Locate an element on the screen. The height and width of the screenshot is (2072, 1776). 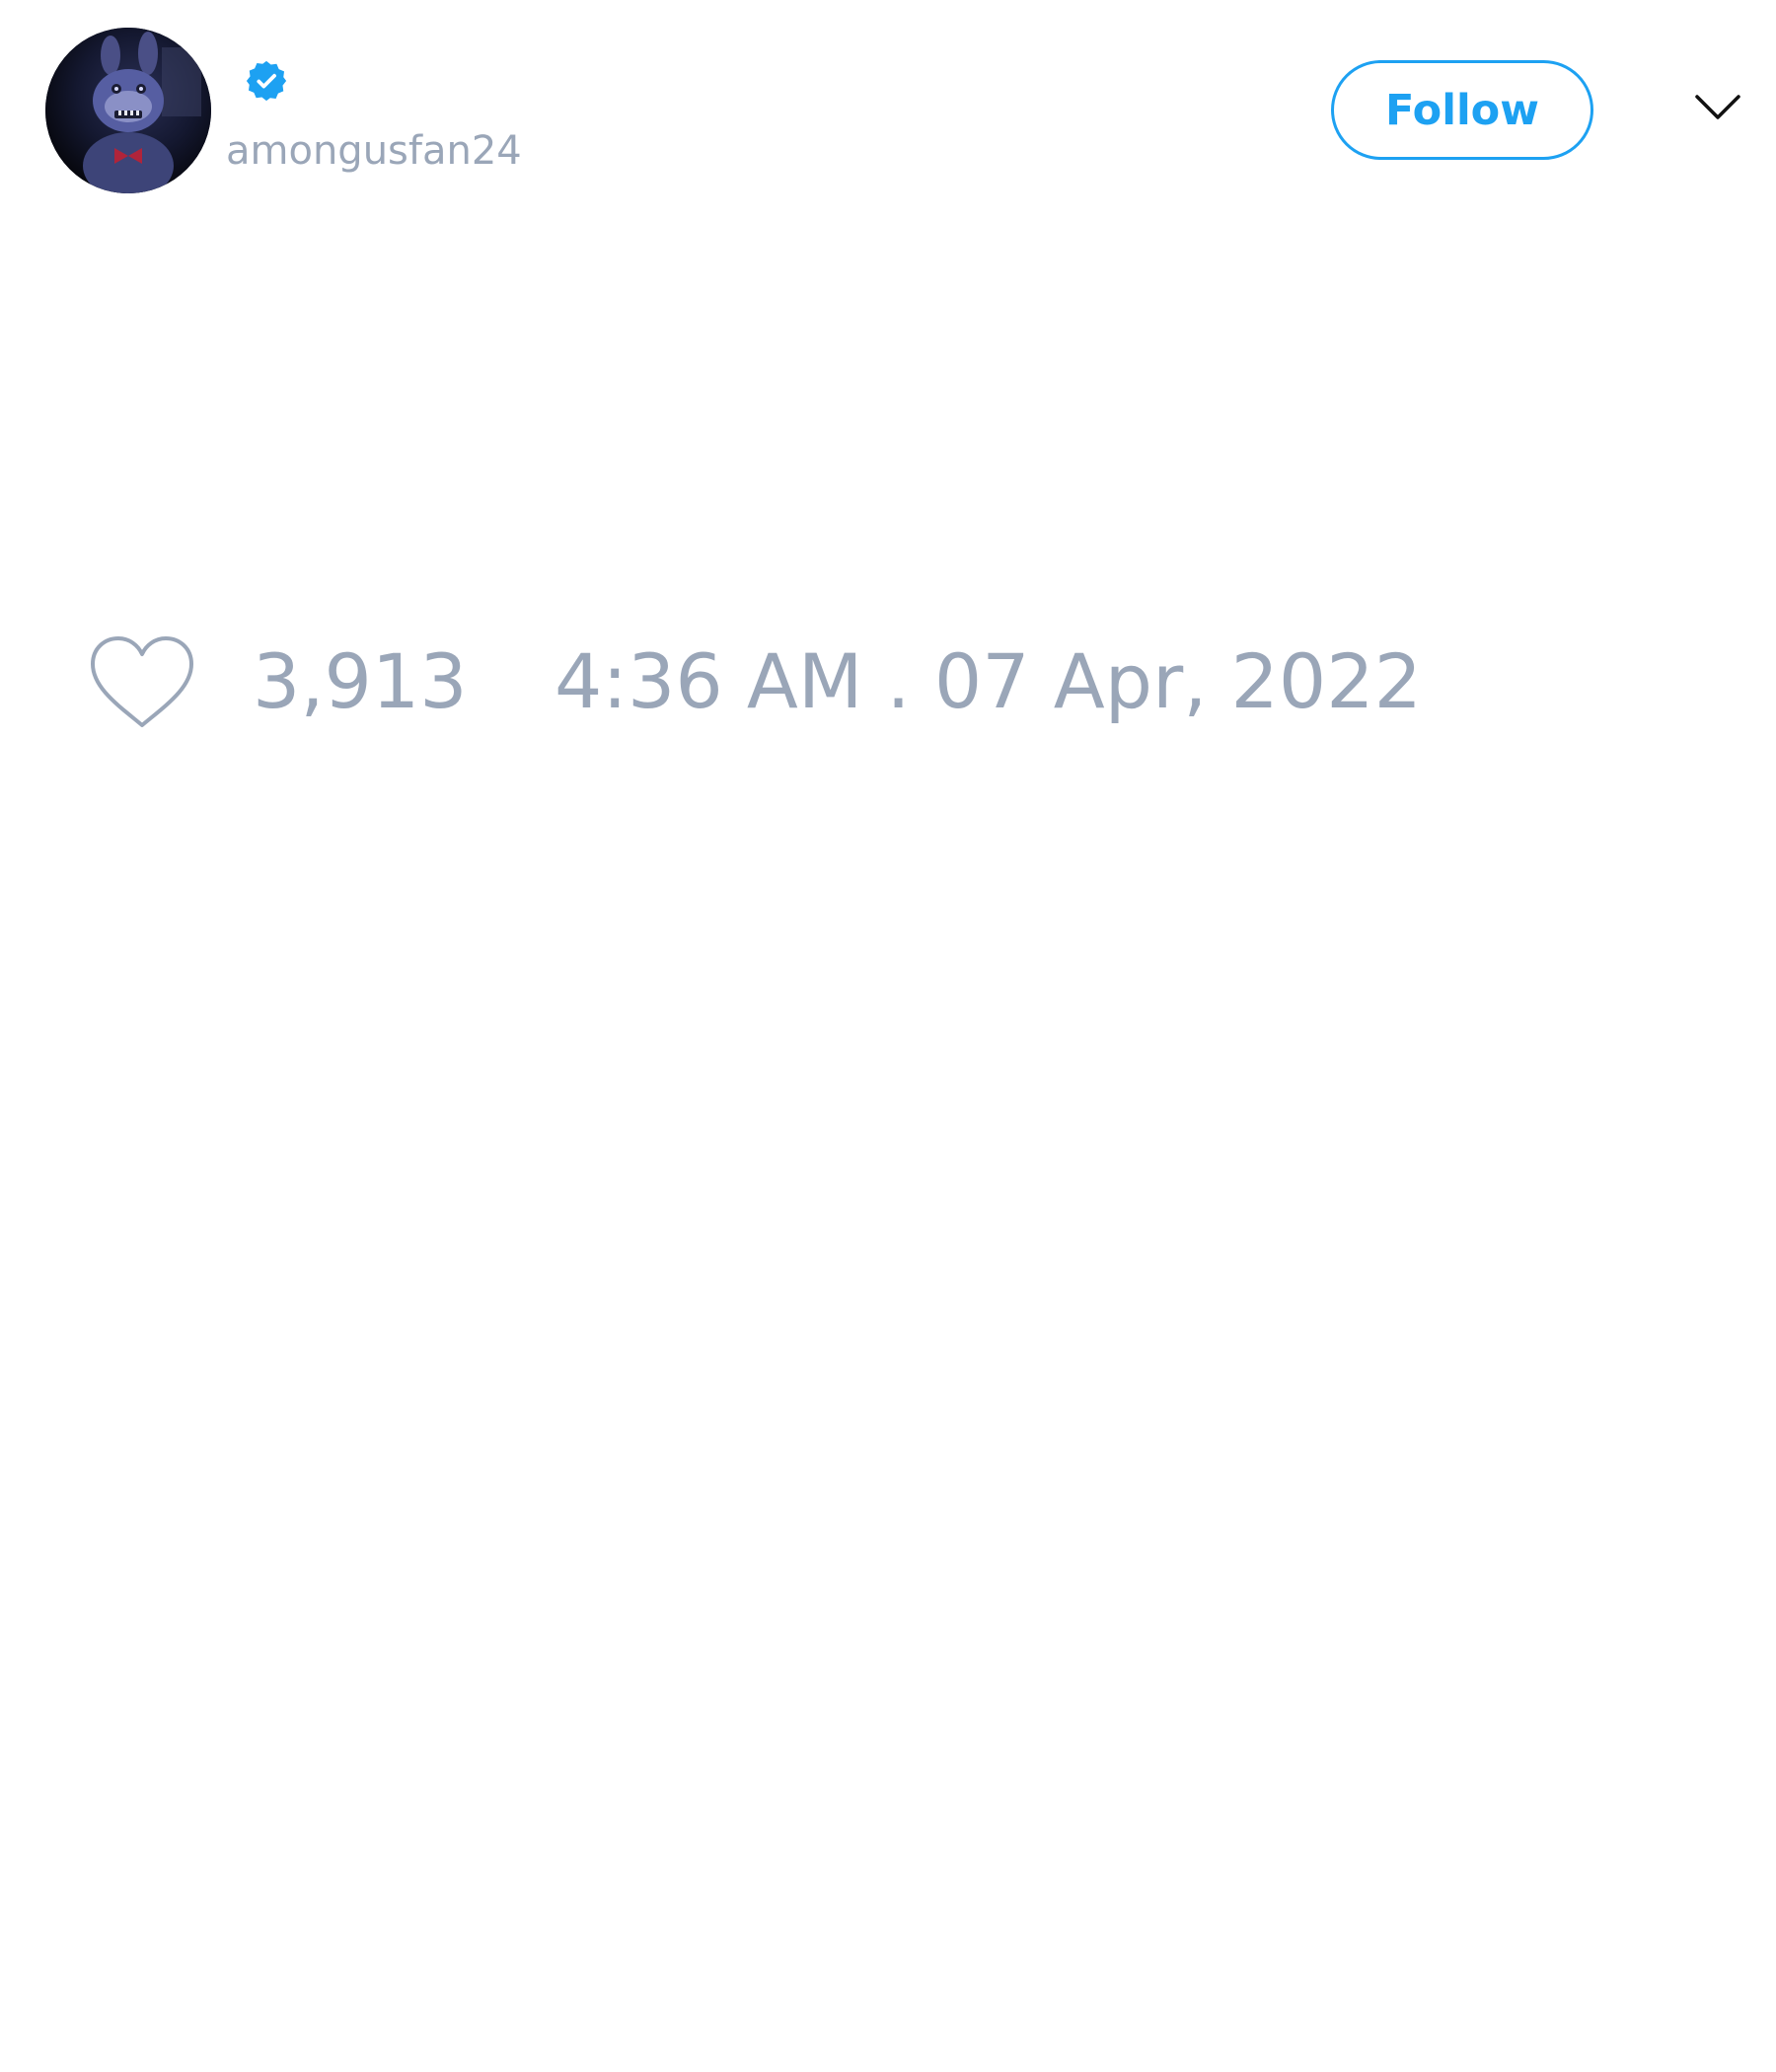
like-count: 3,913 is located at coordinates (361, 681).